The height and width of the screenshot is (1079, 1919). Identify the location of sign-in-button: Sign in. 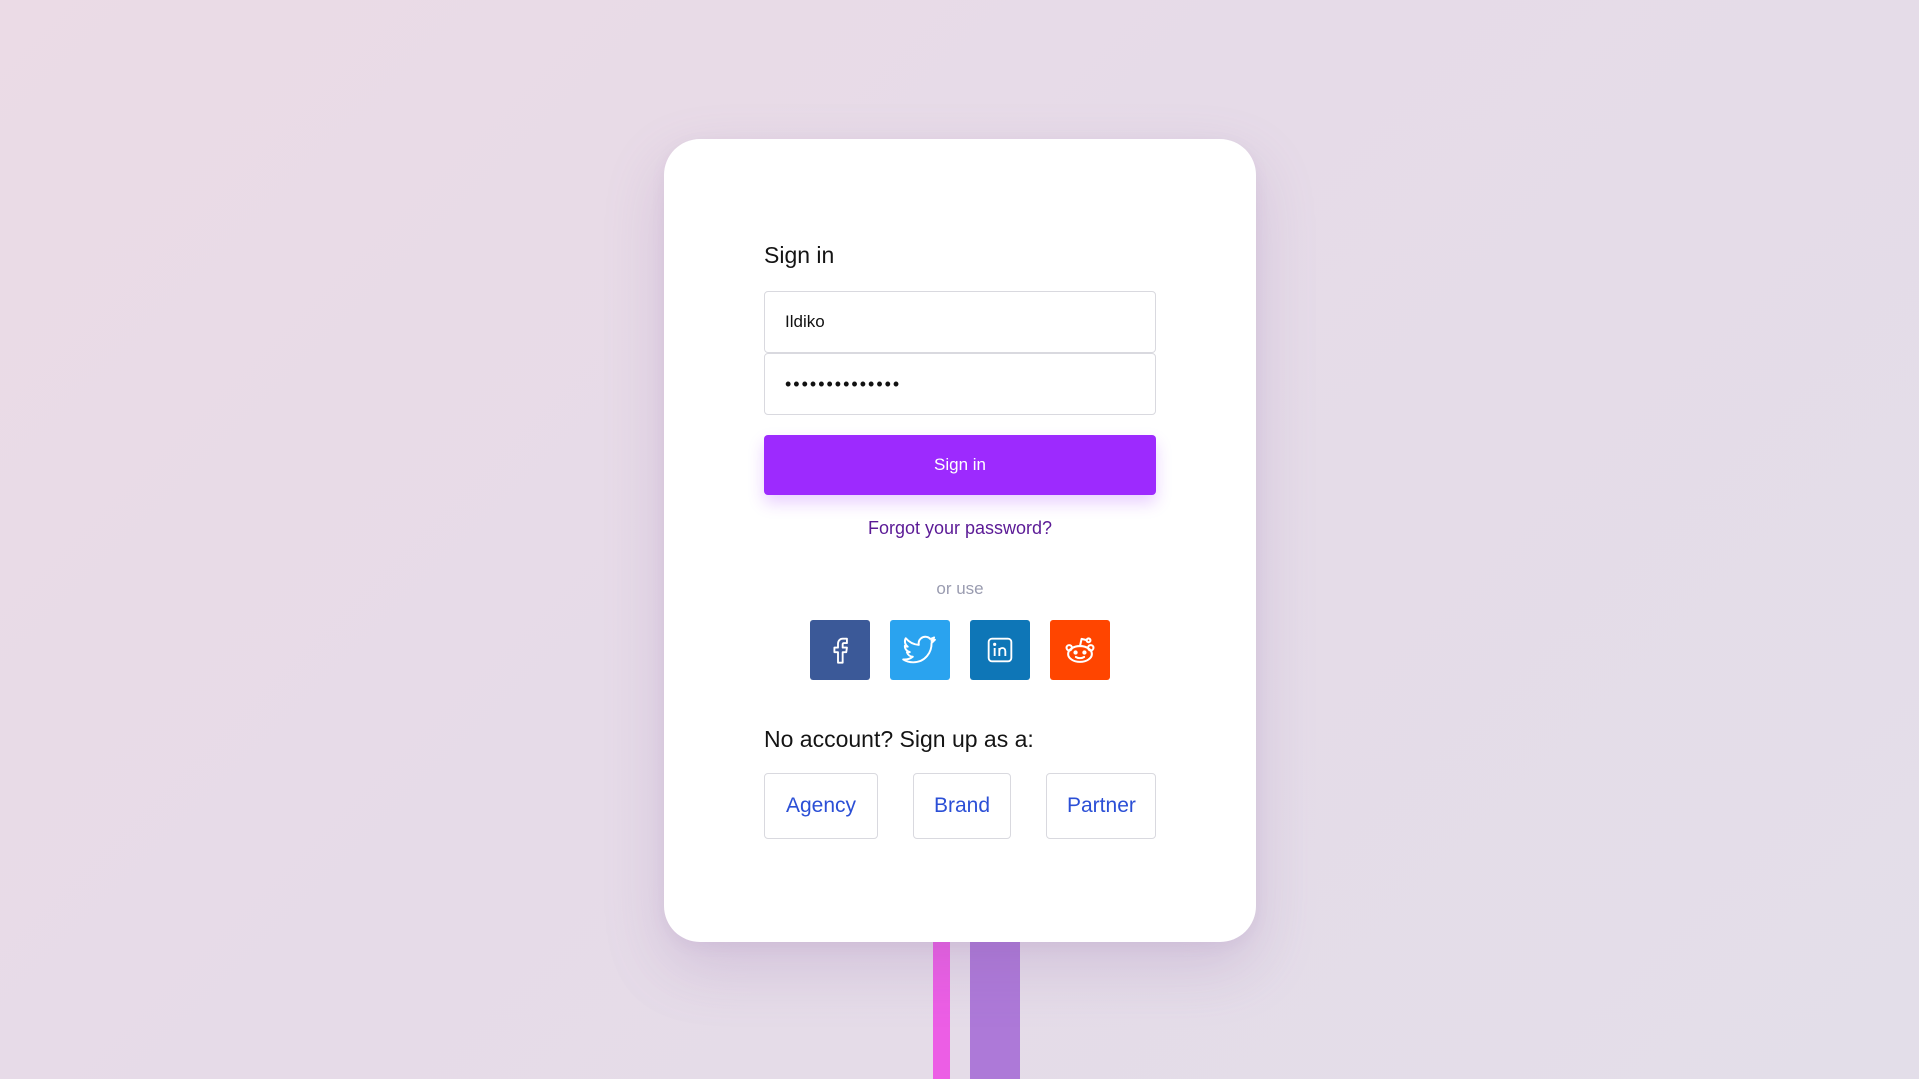
(960, 465).